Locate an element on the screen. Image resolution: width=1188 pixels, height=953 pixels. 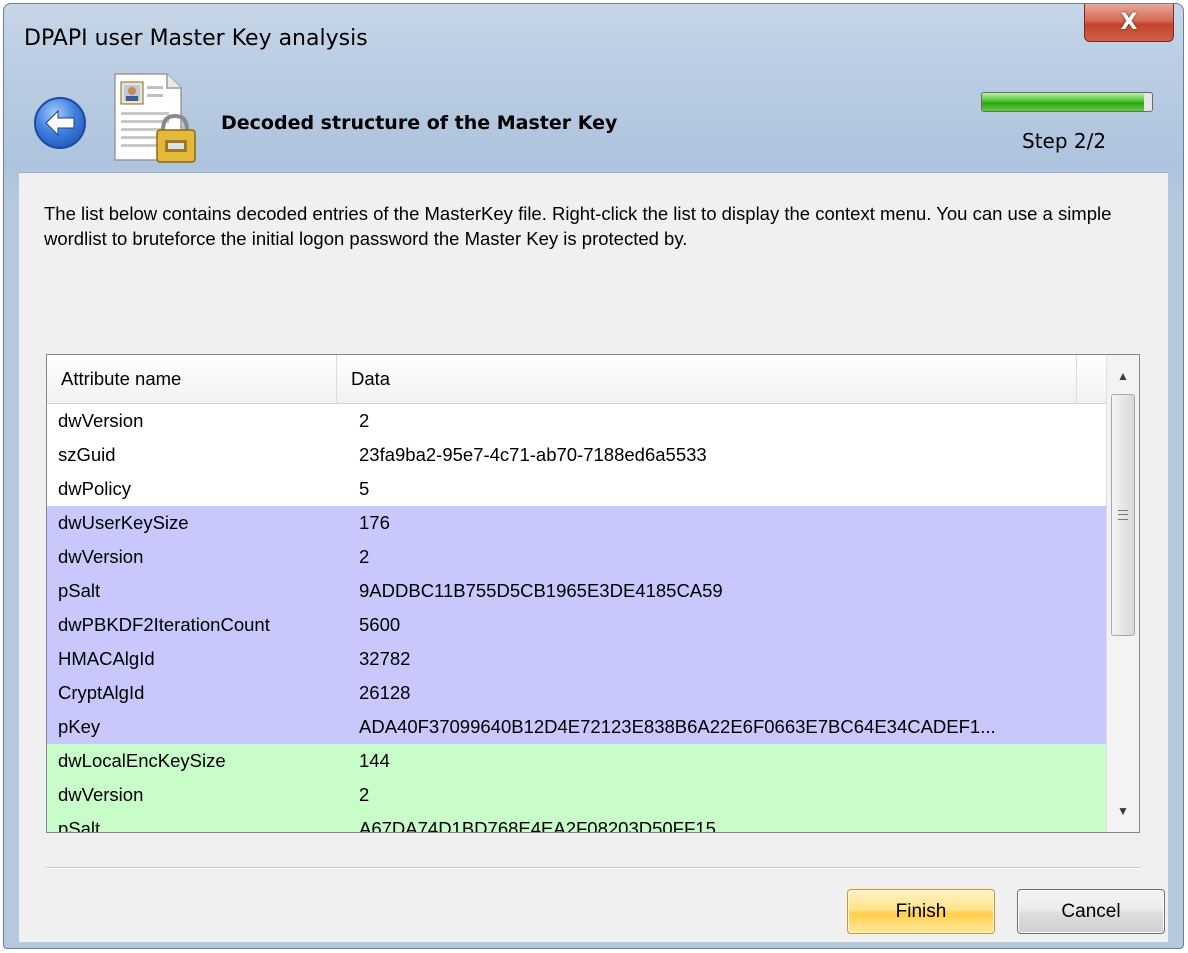
column-header-data: Data is located at coordinates (707, 379).